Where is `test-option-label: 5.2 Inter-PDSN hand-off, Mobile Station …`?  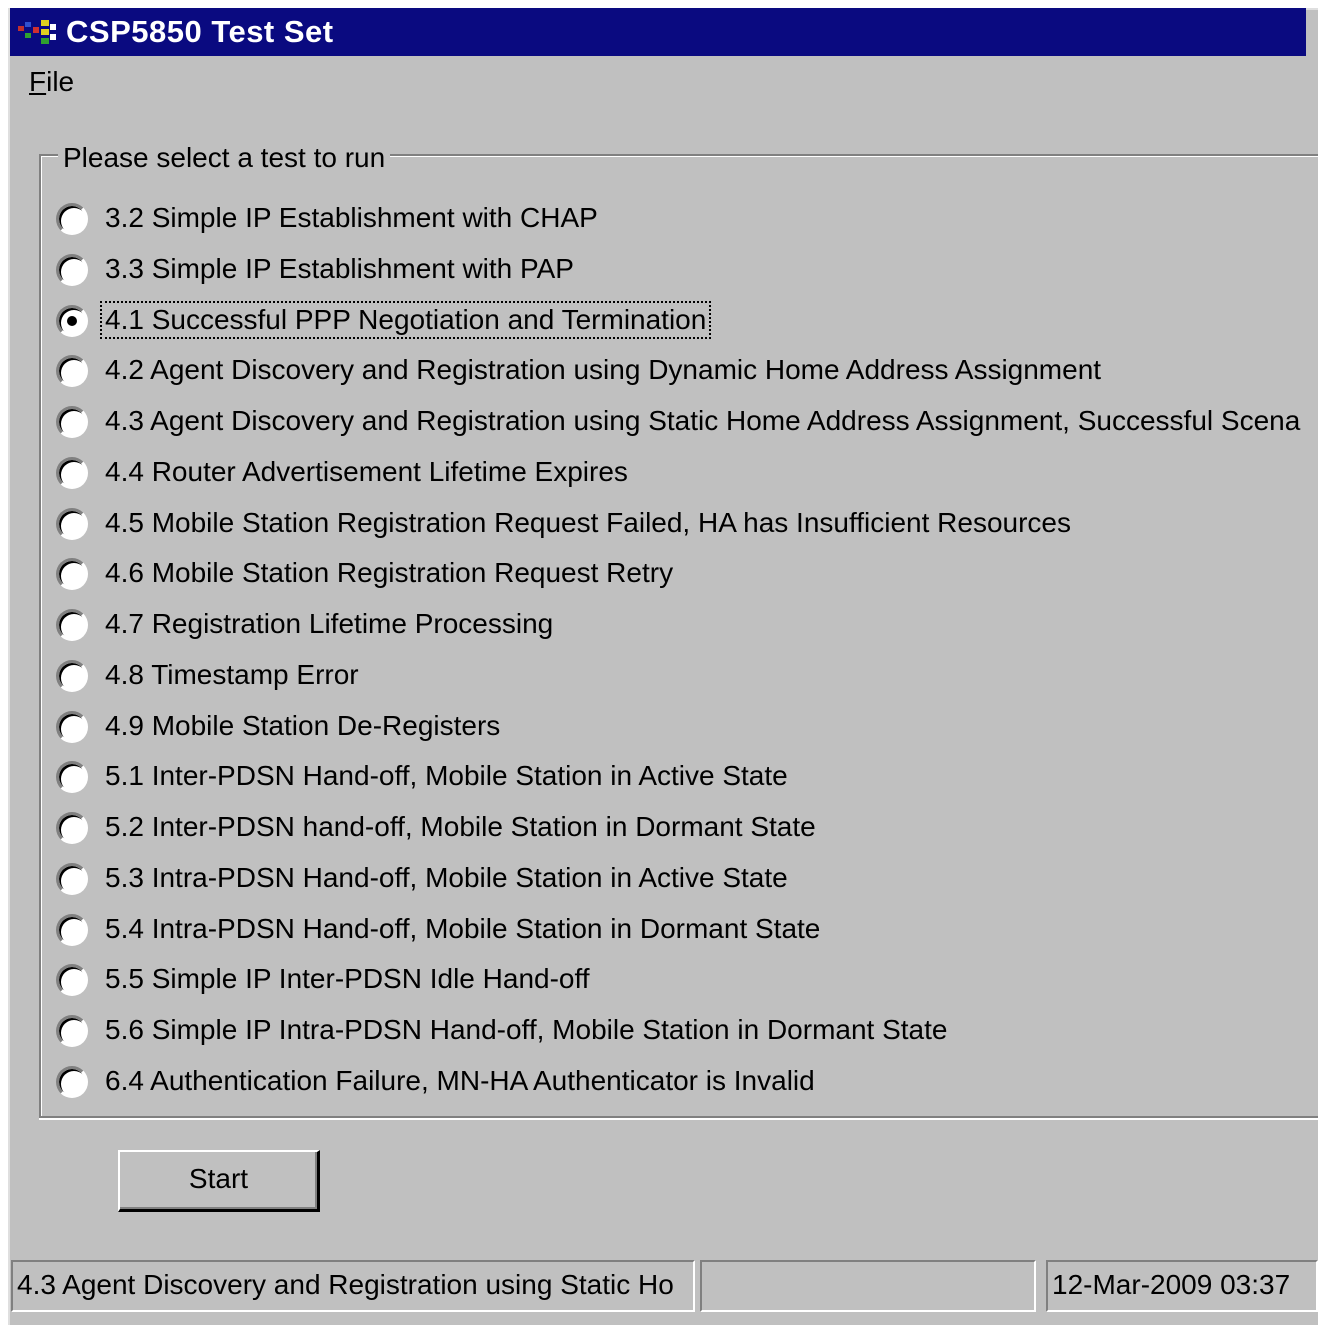
test-option-label: 5.2 Inter-PDSN hand-off, Mobile Station … is located at coordinates (460, 826).